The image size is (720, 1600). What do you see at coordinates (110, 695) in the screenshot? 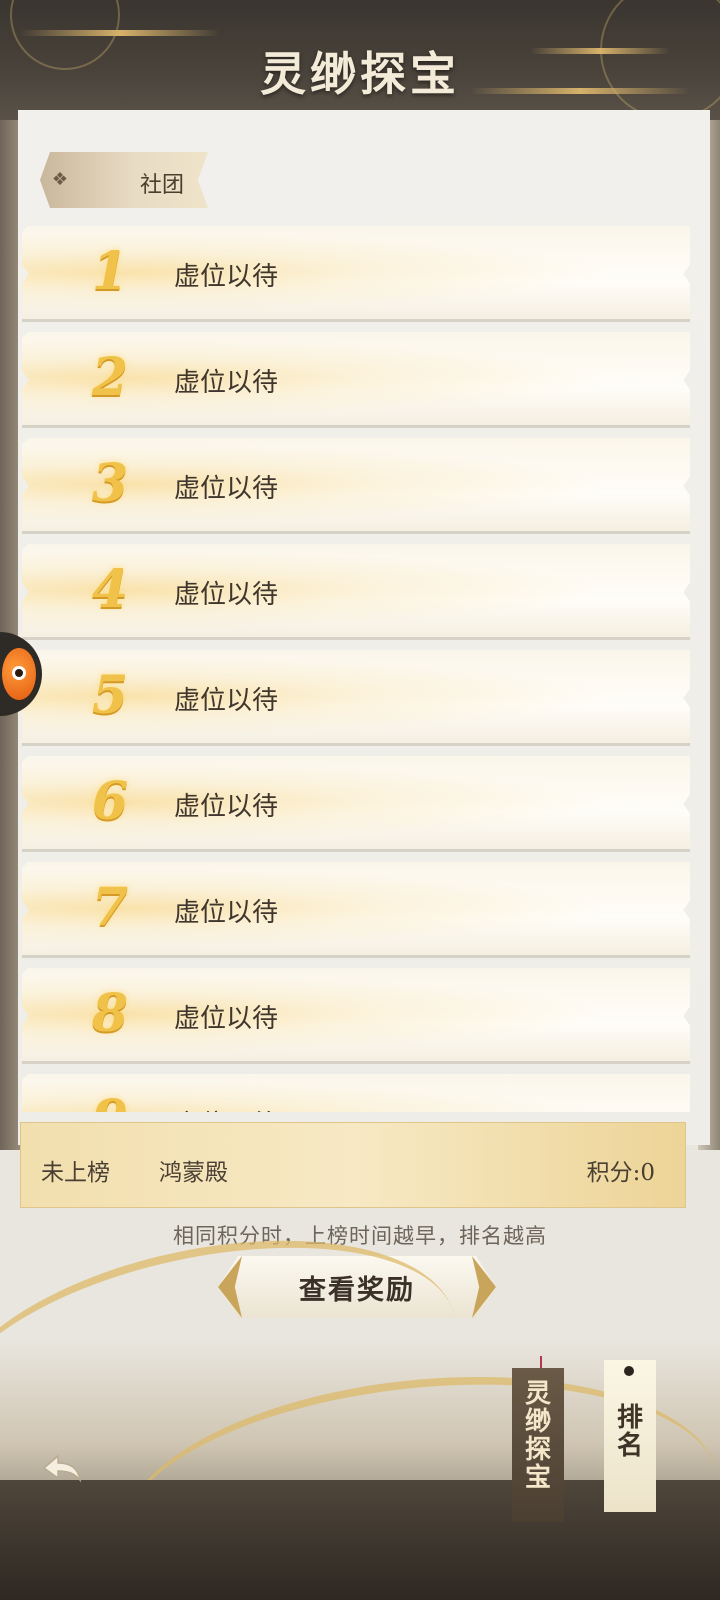
I see `rank-number: 5` at bounding box center [110, 695].